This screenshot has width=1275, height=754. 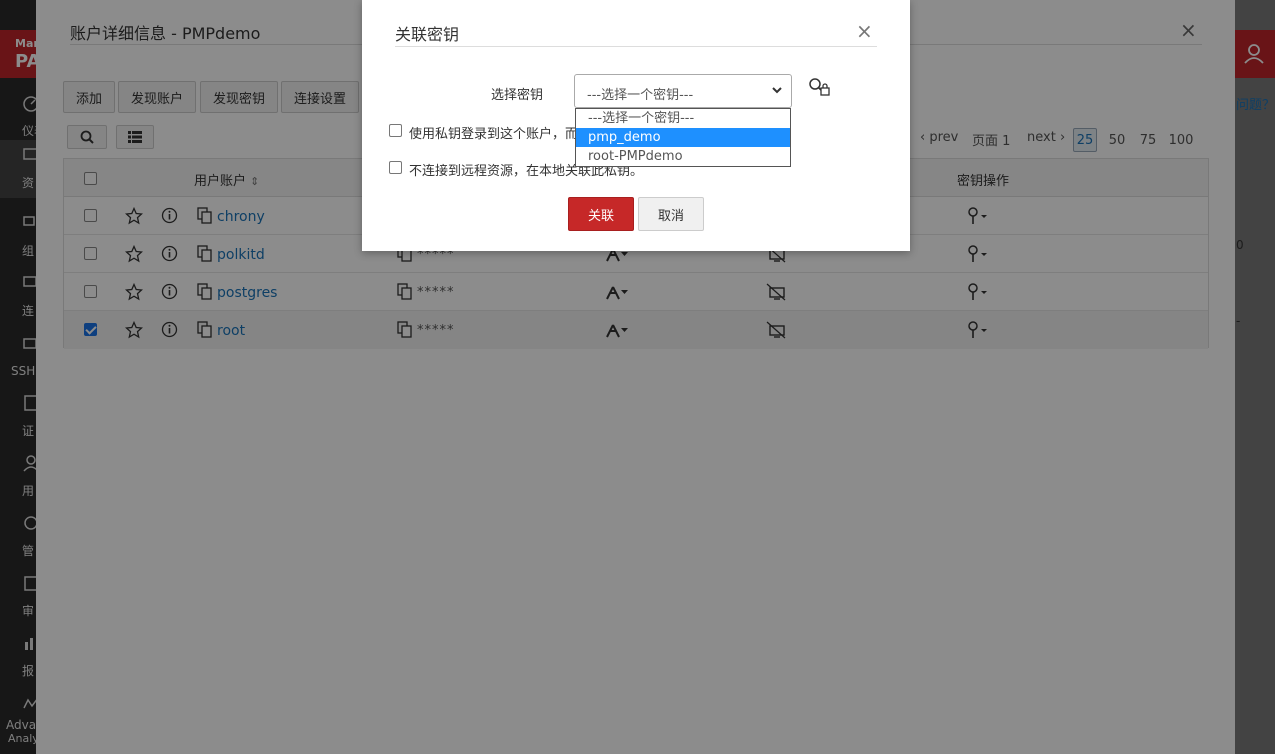 I want to click on dialog-title: 关联密钥, so click(x=427, y=34).